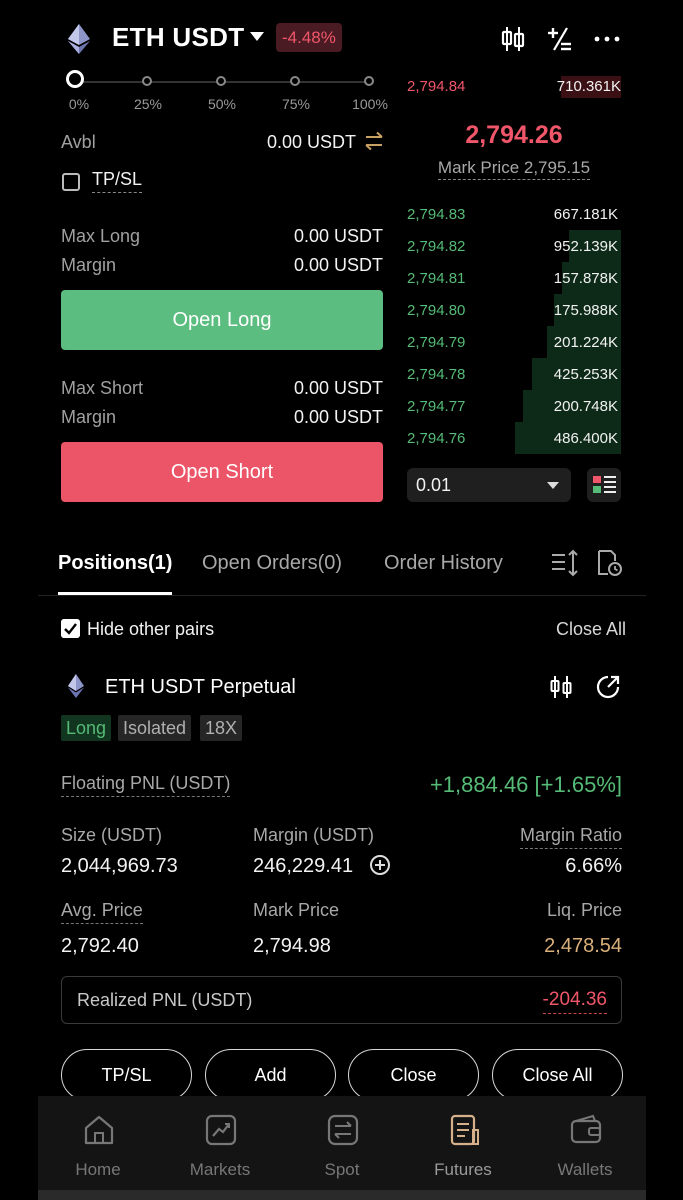 Image resolution: width=683 pixels, height=1200 pixels. I want to click on chevron-down-icon, so click(553, 485).